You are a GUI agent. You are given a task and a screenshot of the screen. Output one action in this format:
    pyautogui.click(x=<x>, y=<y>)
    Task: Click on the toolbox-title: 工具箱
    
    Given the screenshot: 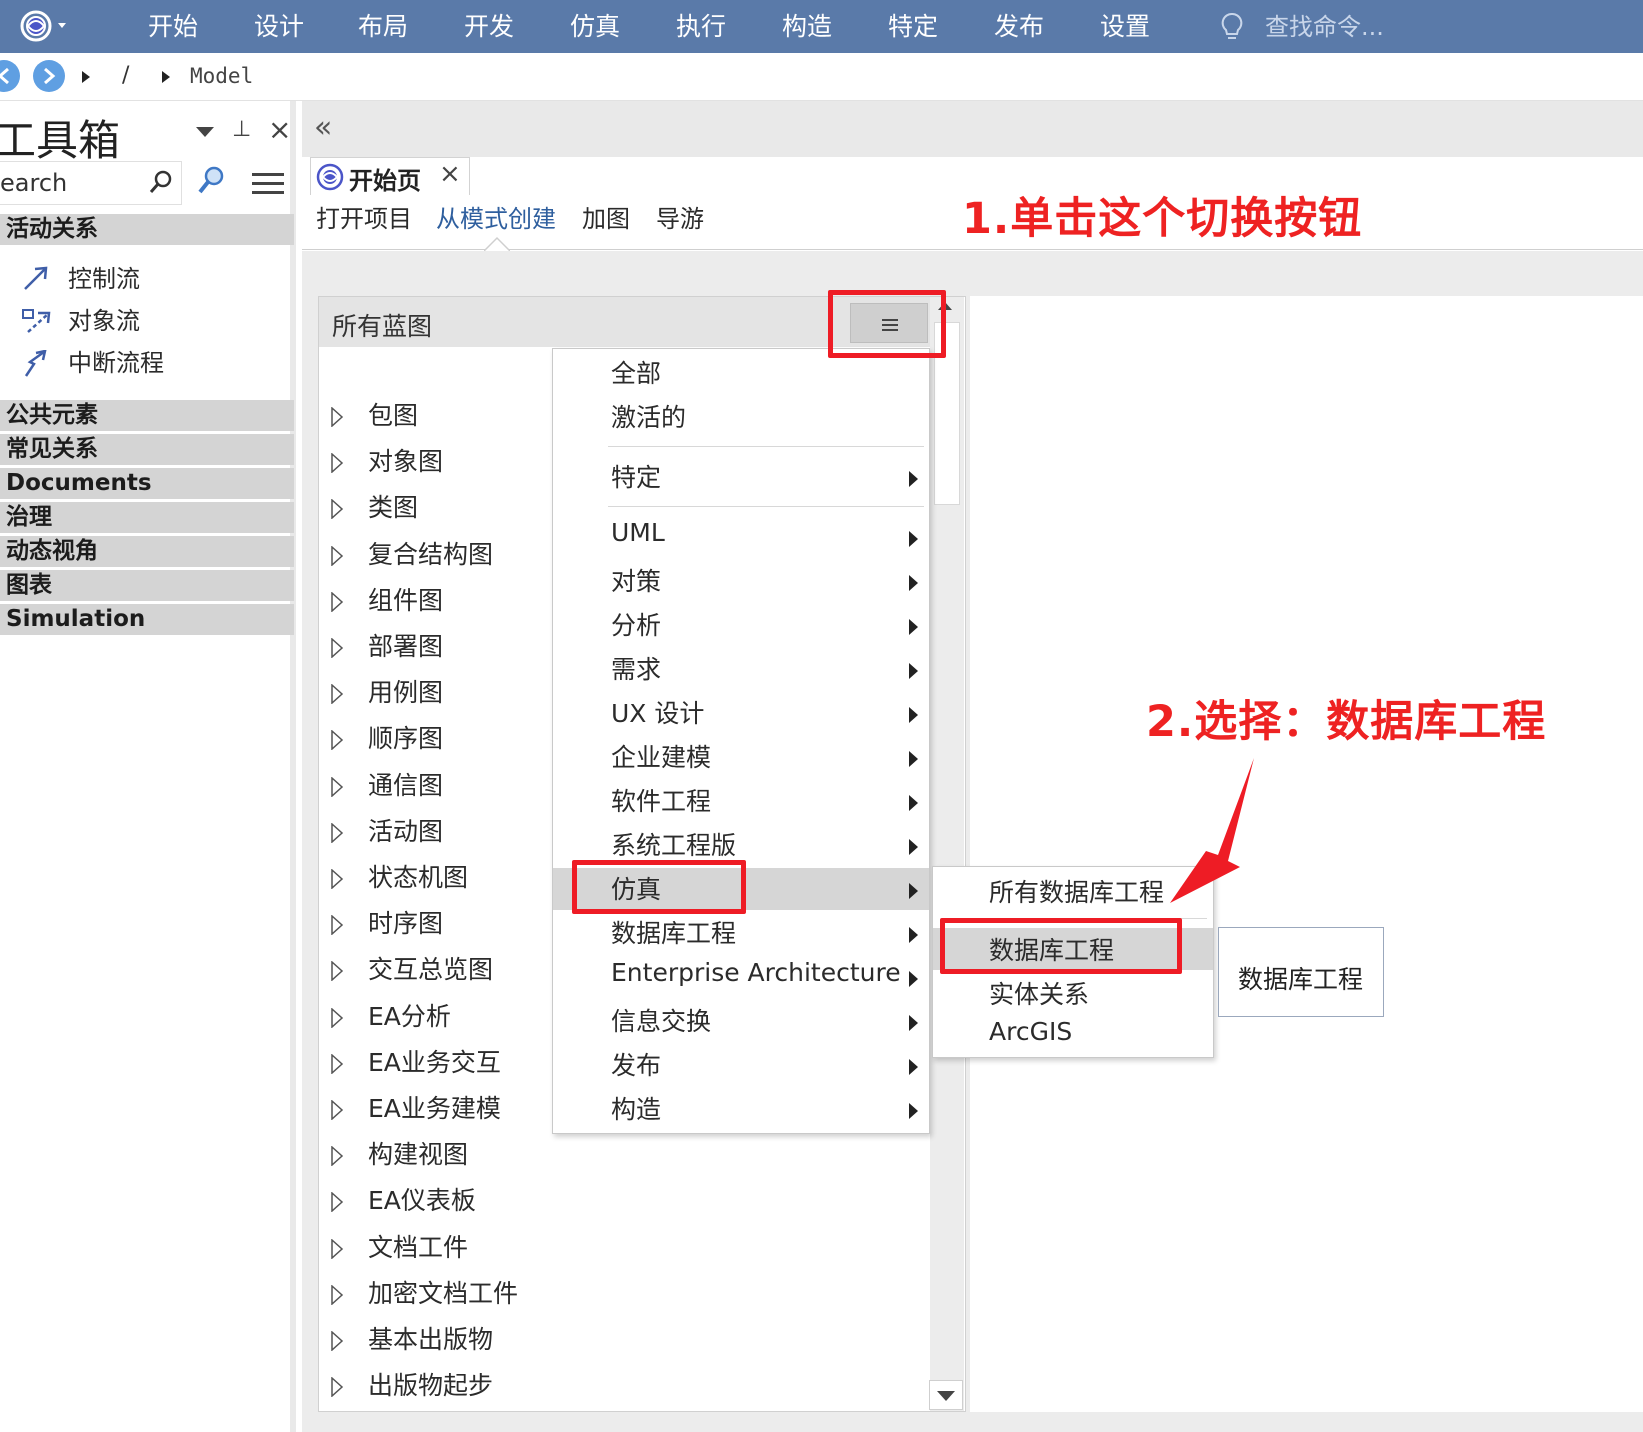 What is the action you would take?
    pyautogui.click(x=60, y=140)
    